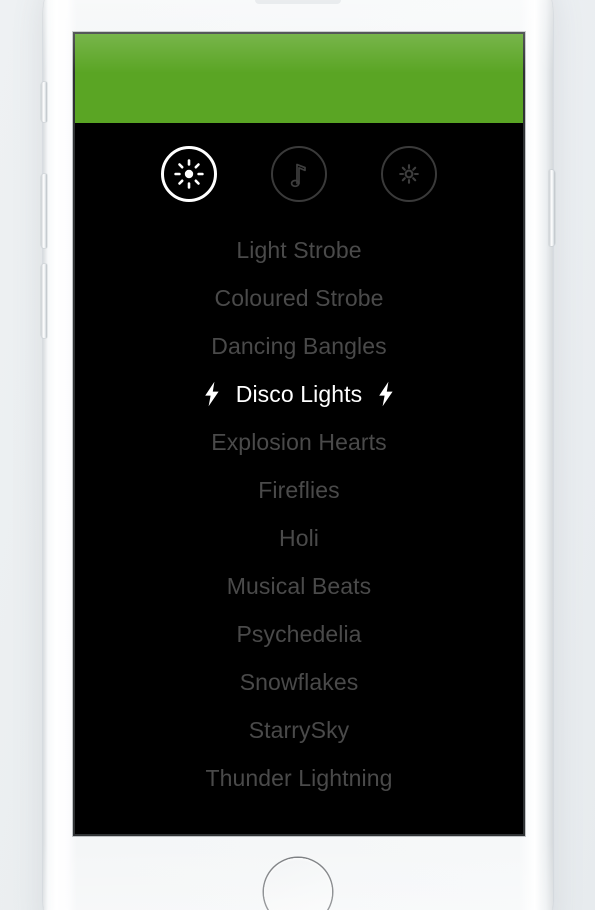 The width and height of the screenshot is (595, 910). I want to click on list-item: Psychedelia, so click(299, 634).